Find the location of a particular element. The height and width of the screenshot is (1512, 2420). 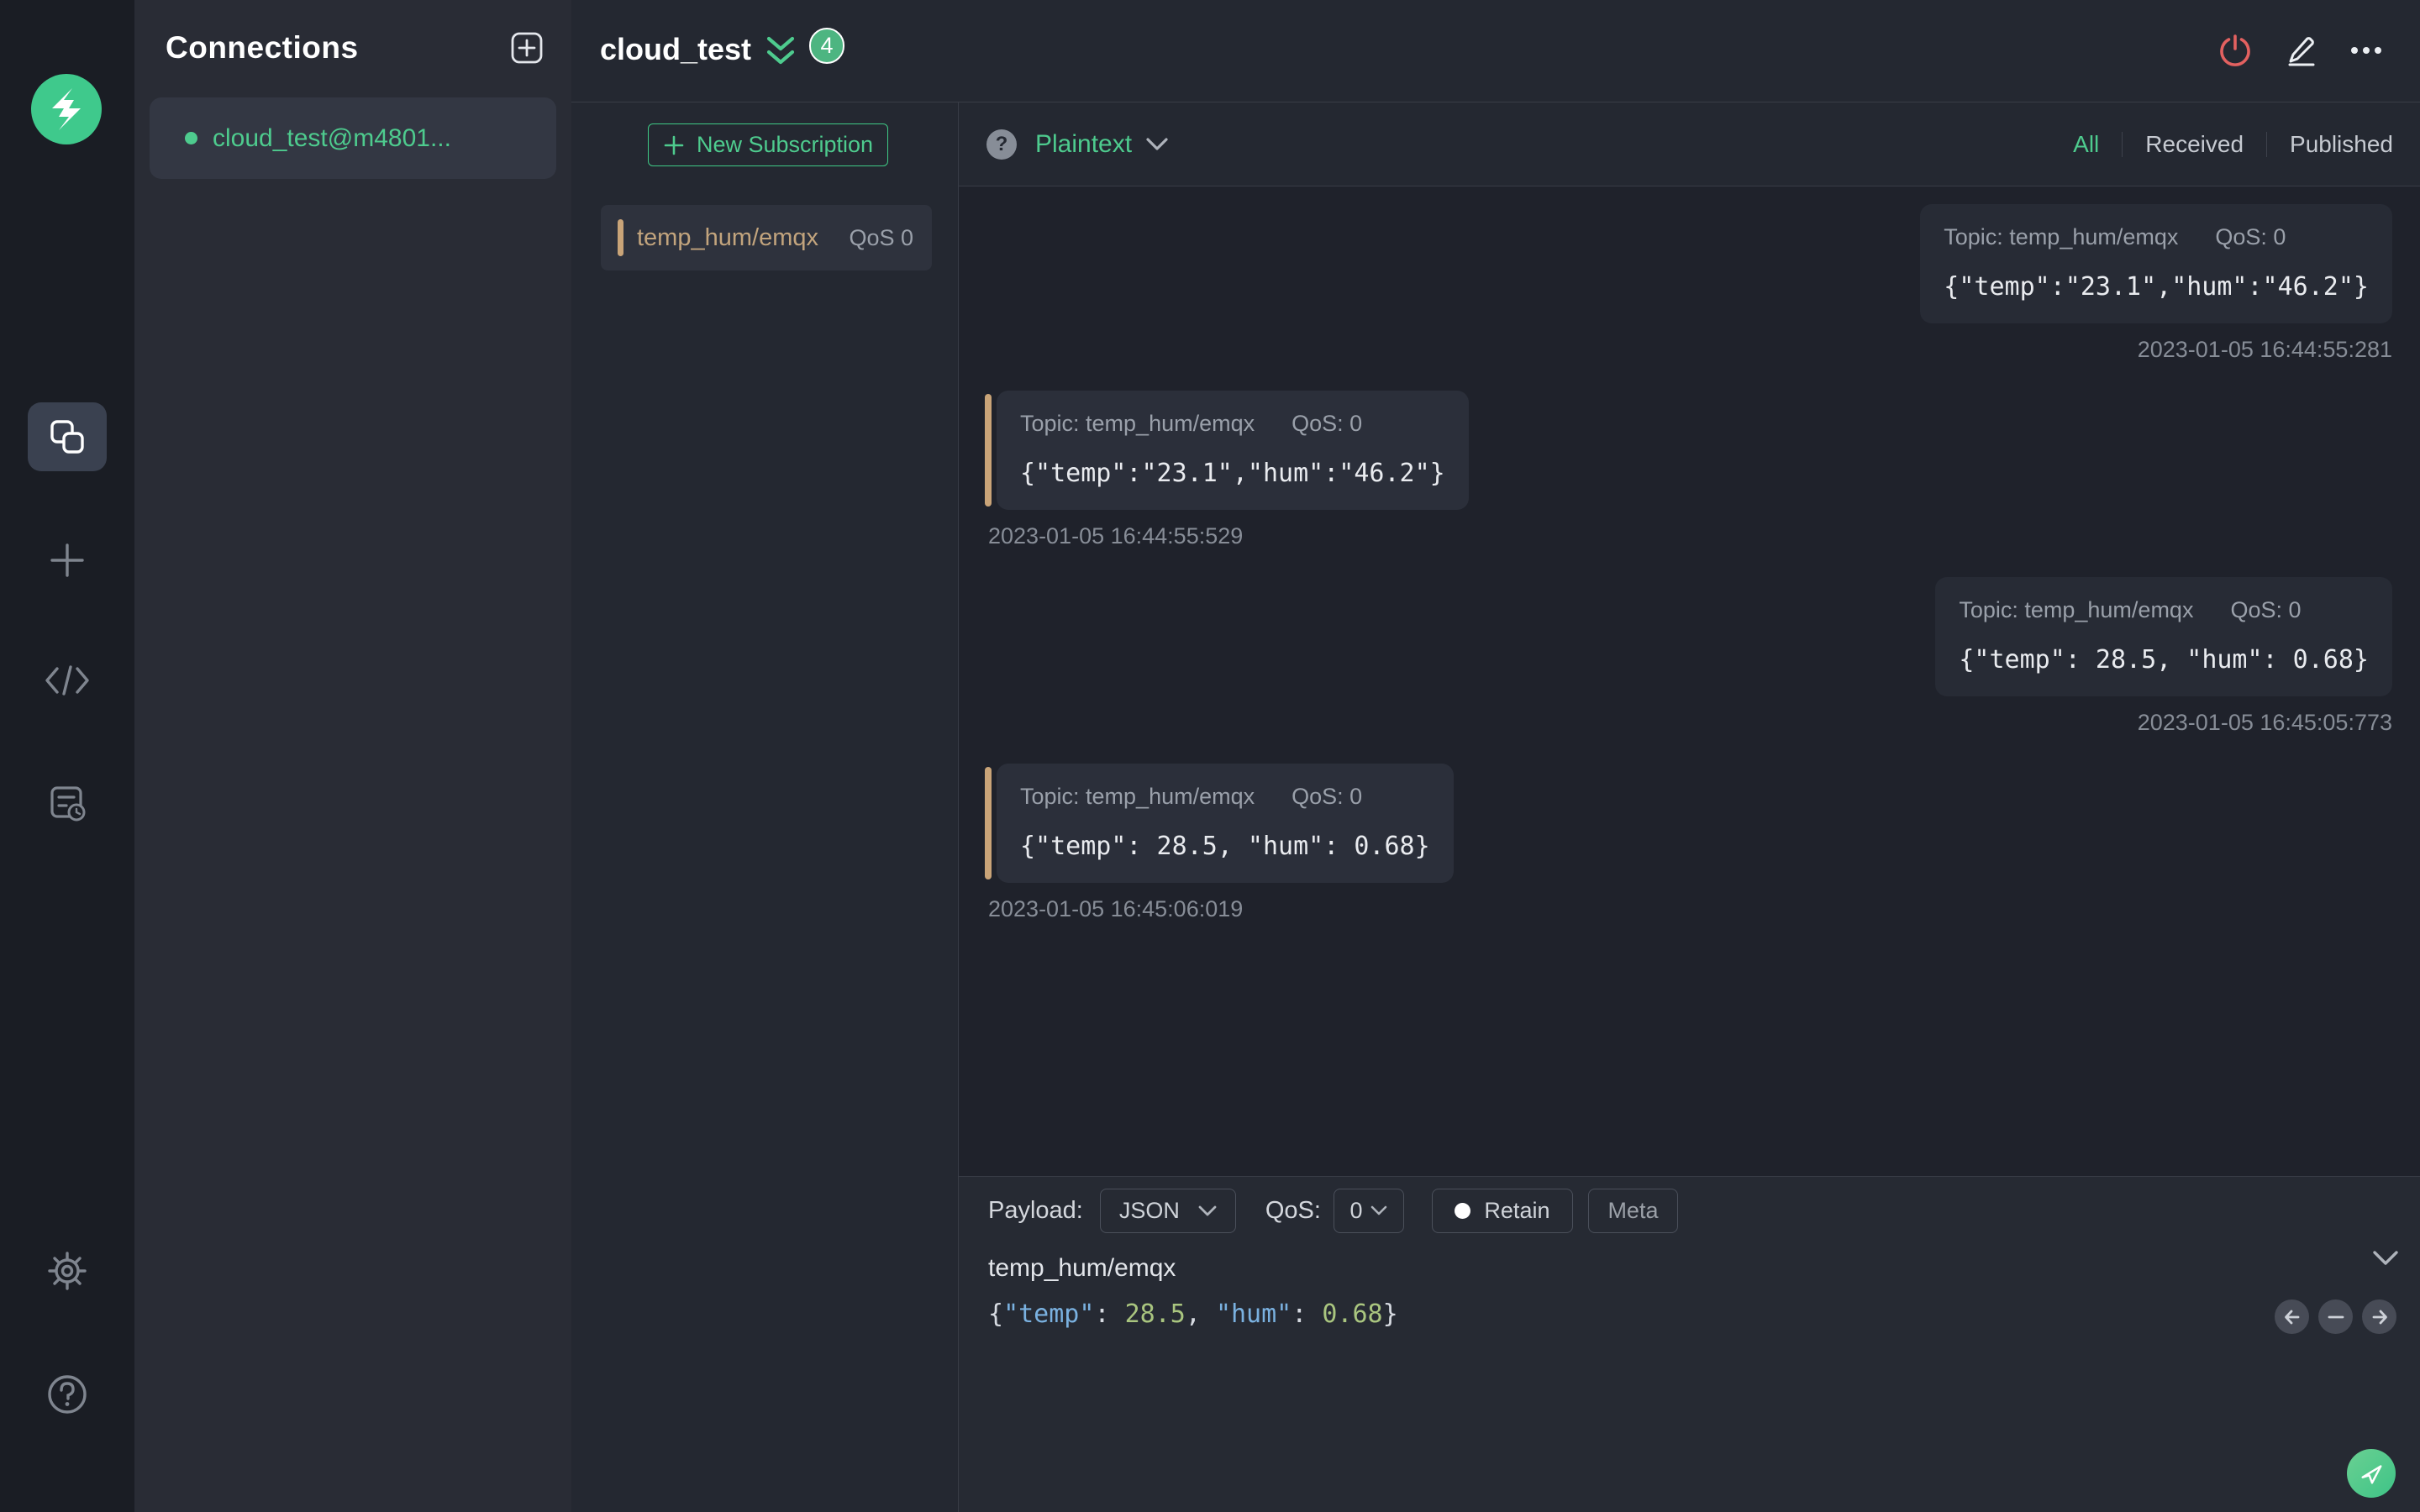

retain-label: Retain is located at coordinates (1517, 1210).